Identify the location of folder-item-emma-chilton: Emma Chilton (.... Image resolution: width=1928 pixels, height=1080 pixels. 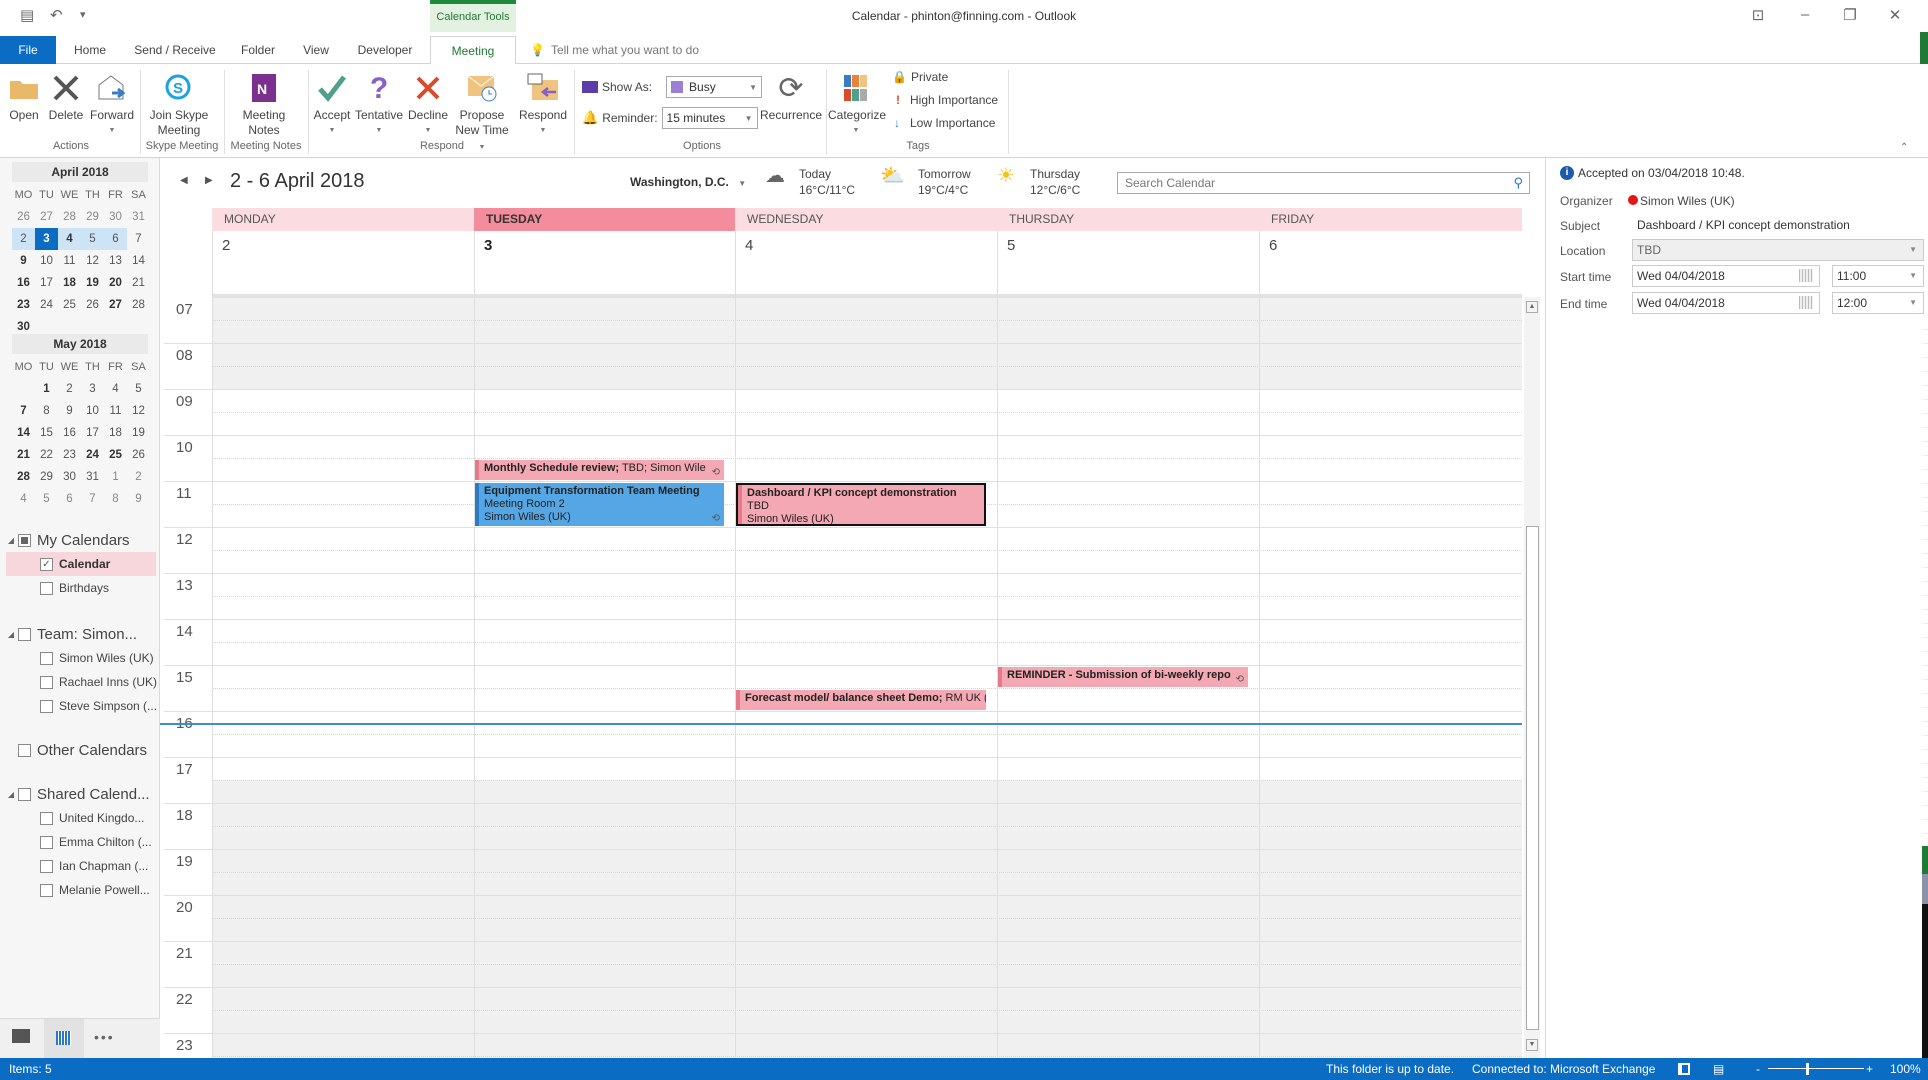
(80, 842).